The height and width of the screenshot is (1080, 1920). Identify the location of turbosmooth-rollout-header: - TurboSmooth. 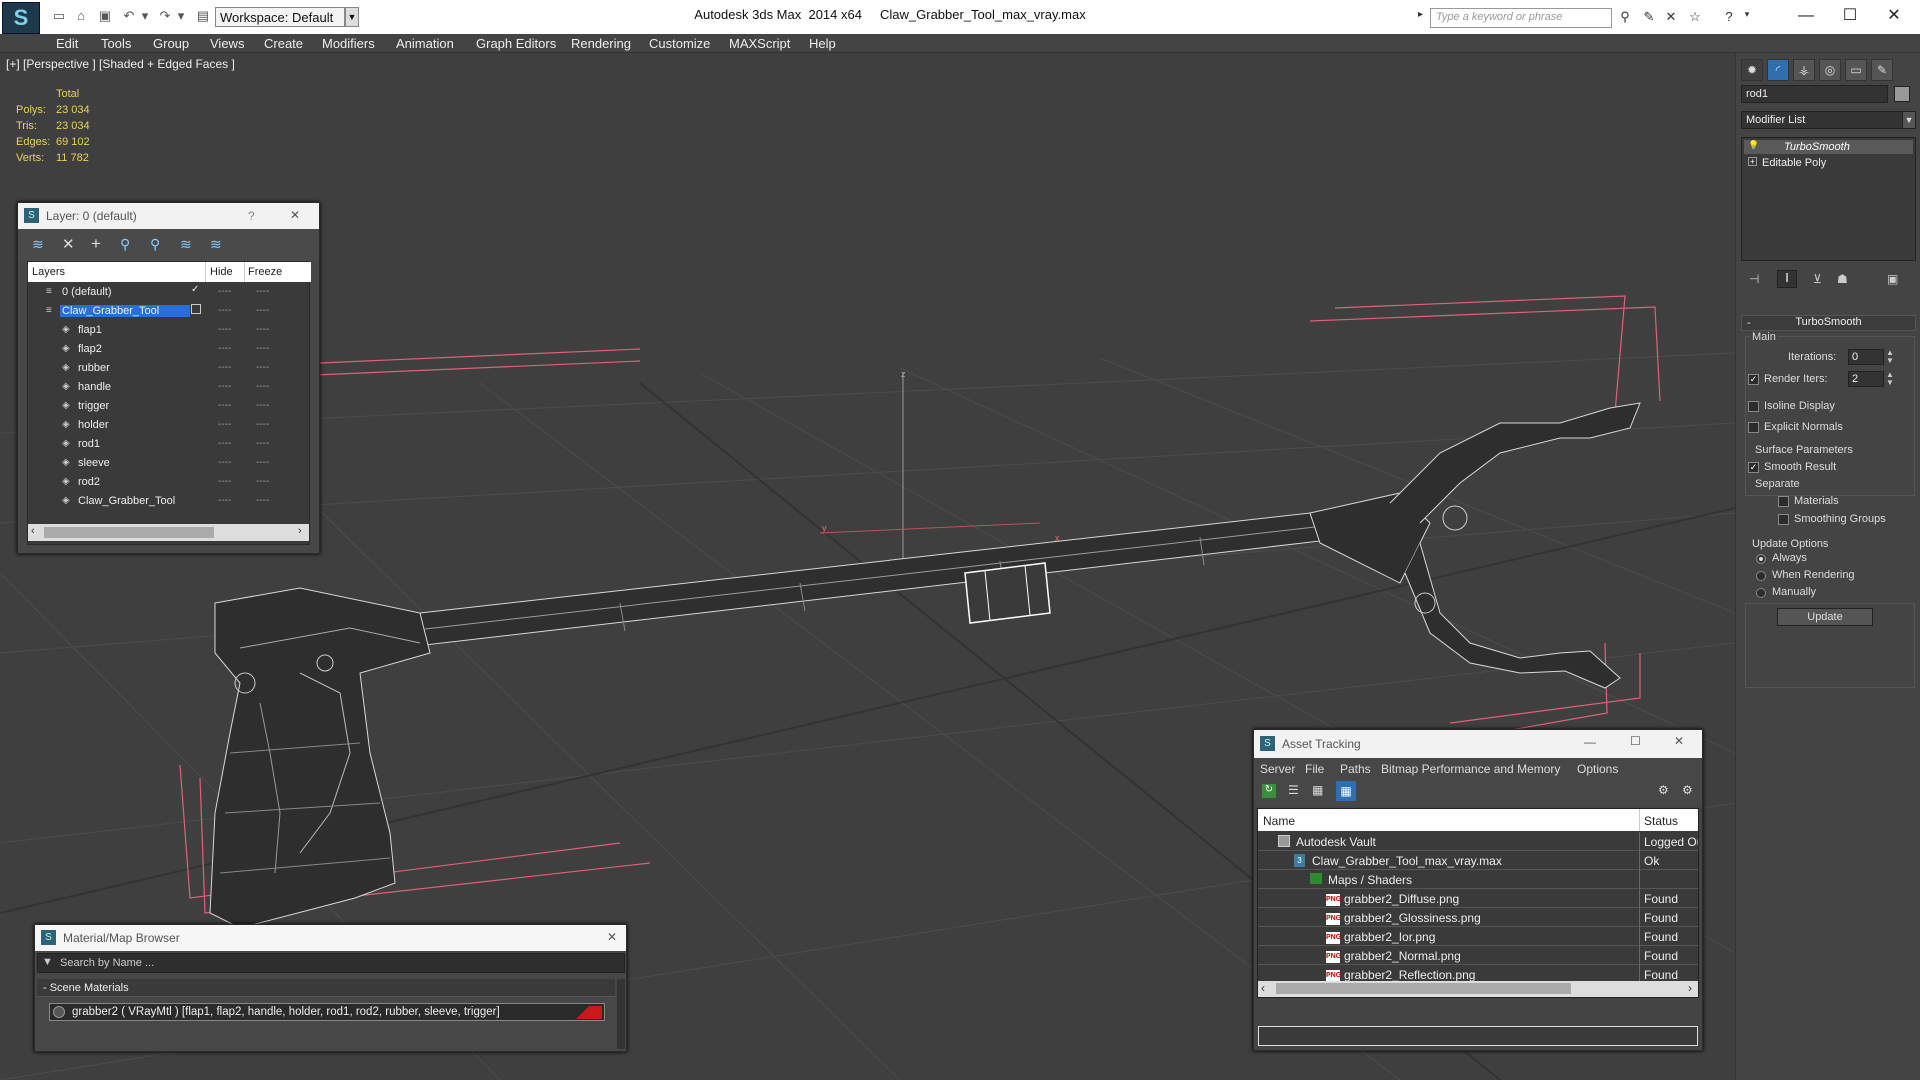
(1828, 323).